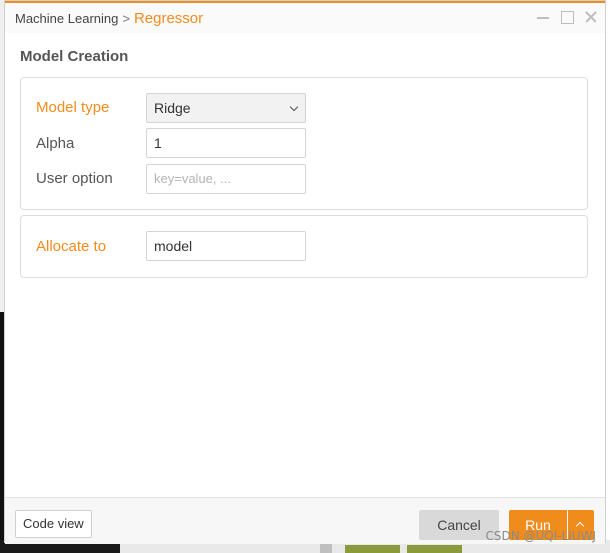 The image size is (610, 553). I want to click on model-type-value: Ridge, so click(172, 108).